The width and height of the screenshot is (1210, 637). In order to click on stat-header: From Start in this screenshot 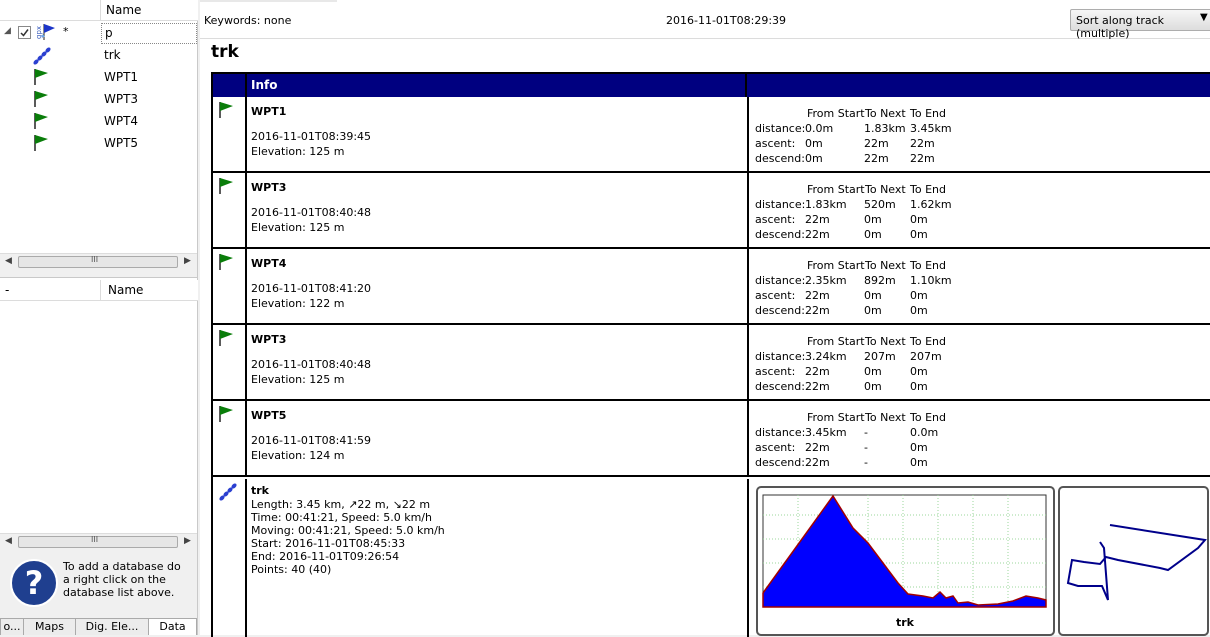, I will do `click(836, 113)`.